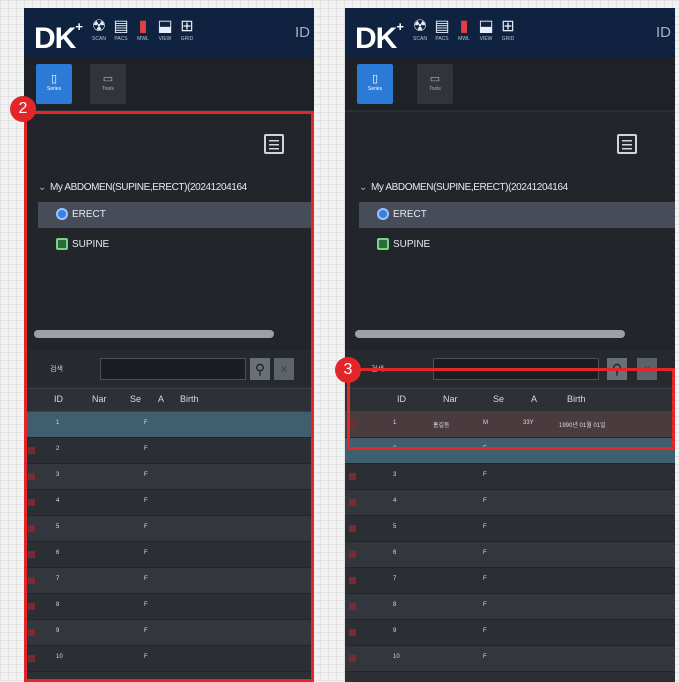  Describe the element at coordinates (510, 581) in the screenshot. I see `table-row: 7F` at that location.